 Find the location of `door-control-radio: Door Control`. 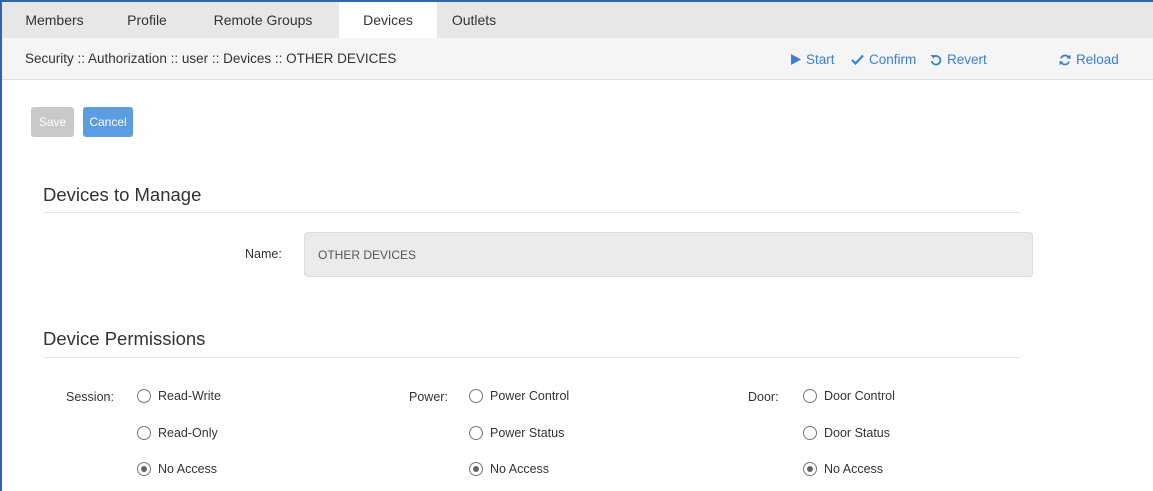

door-control-radio: Door Control is located at coordinates (849, 396).